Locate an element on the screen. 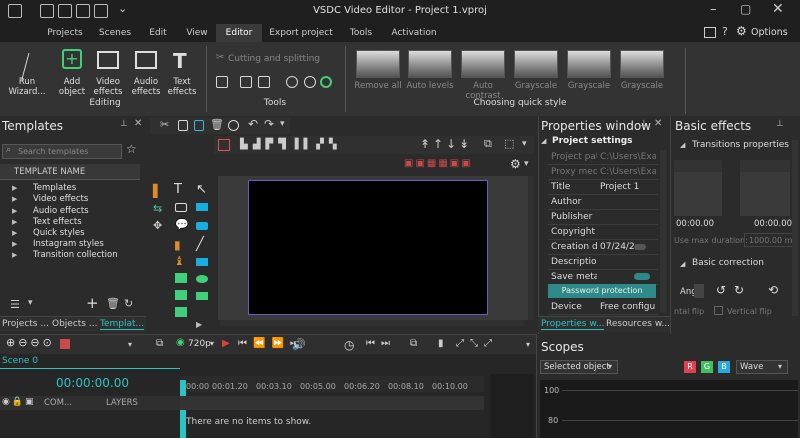 This screenshot has height=438, width=800. resolution-select: 720p is located at coordinates (199, 344).